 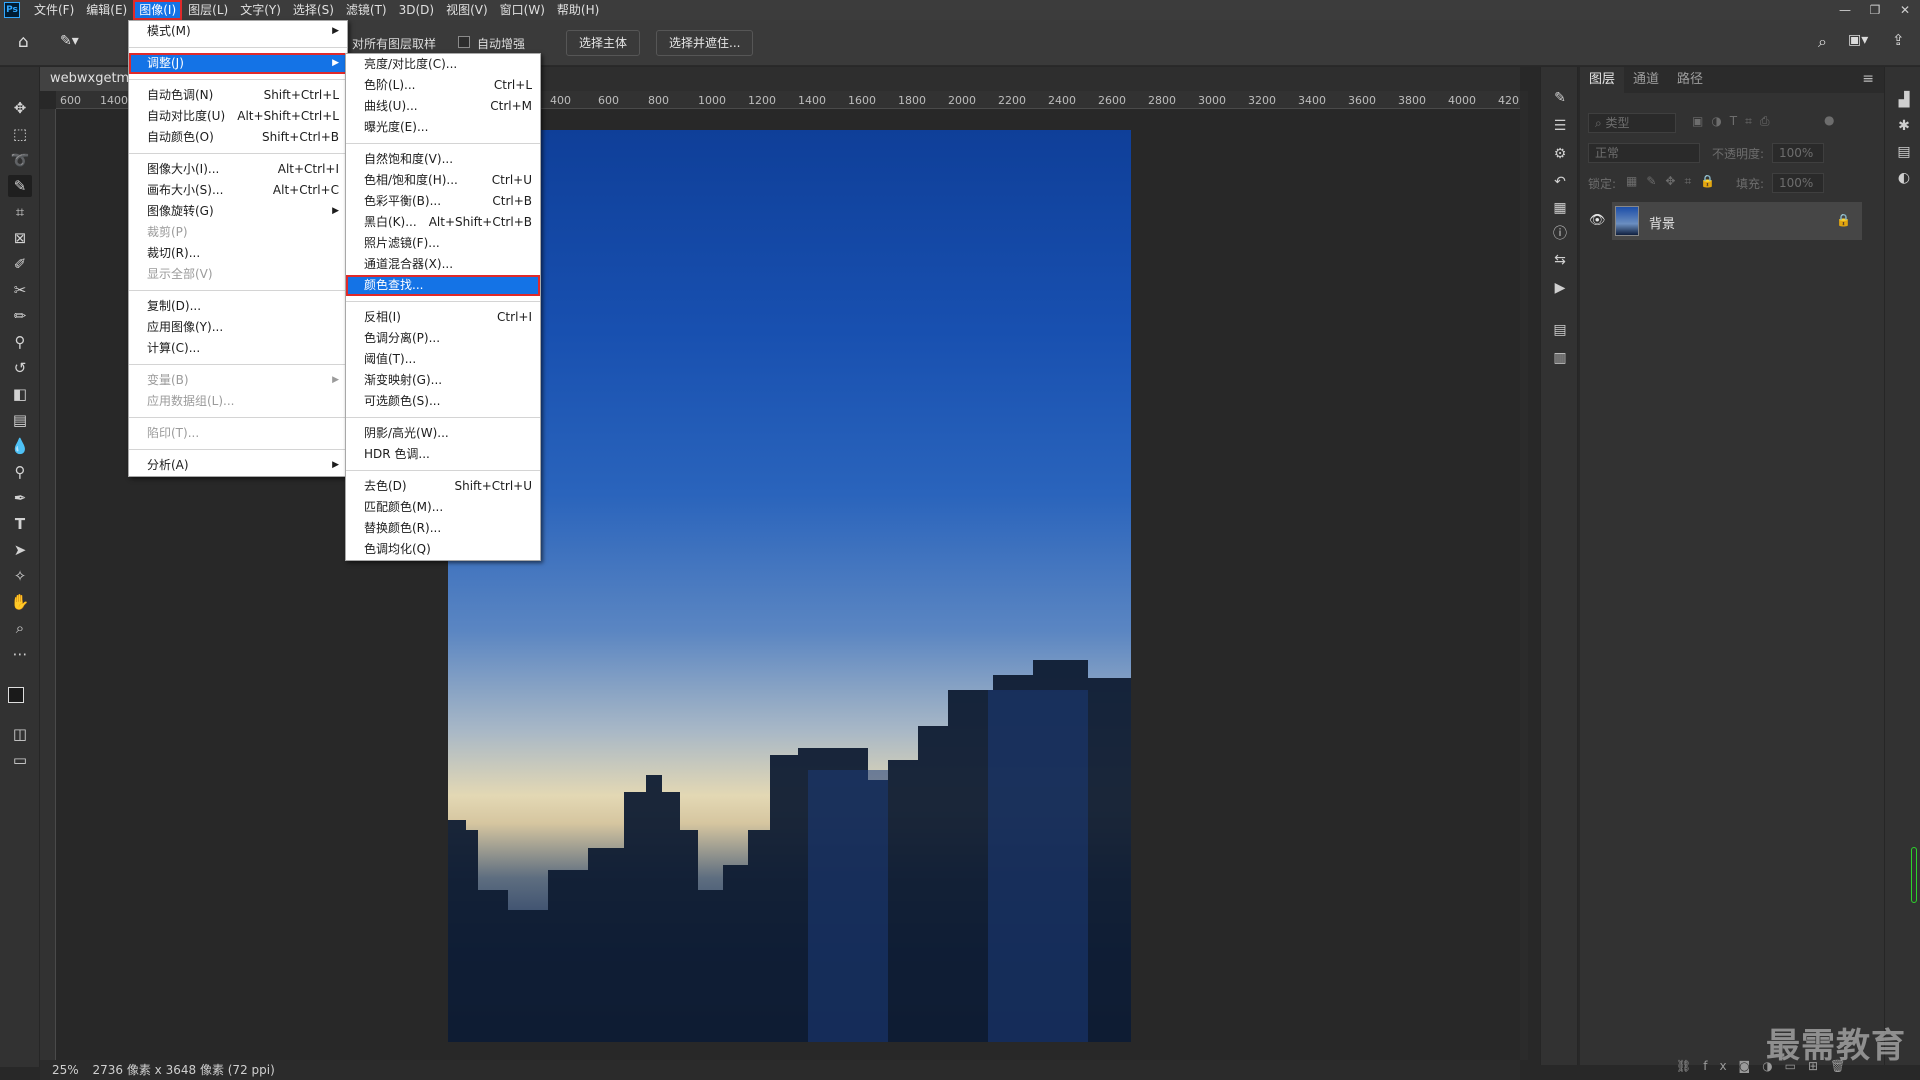 What do you see at coordinates (1560, 98) in the screenshot?
I see `brush-preset-icon: ✎` at bounding box center [1560, 98].